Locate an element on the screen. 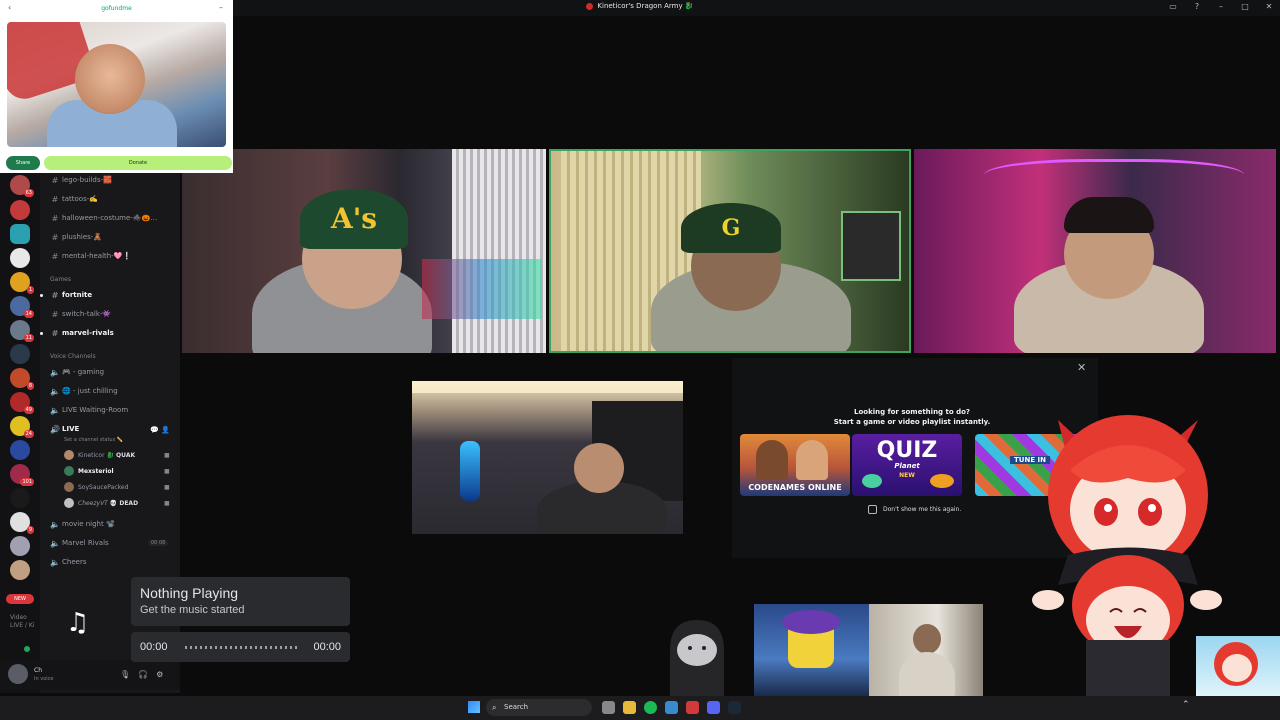 This screenshot has height=720, width=1280. share-button: Share is located at coordinates (23, 163).